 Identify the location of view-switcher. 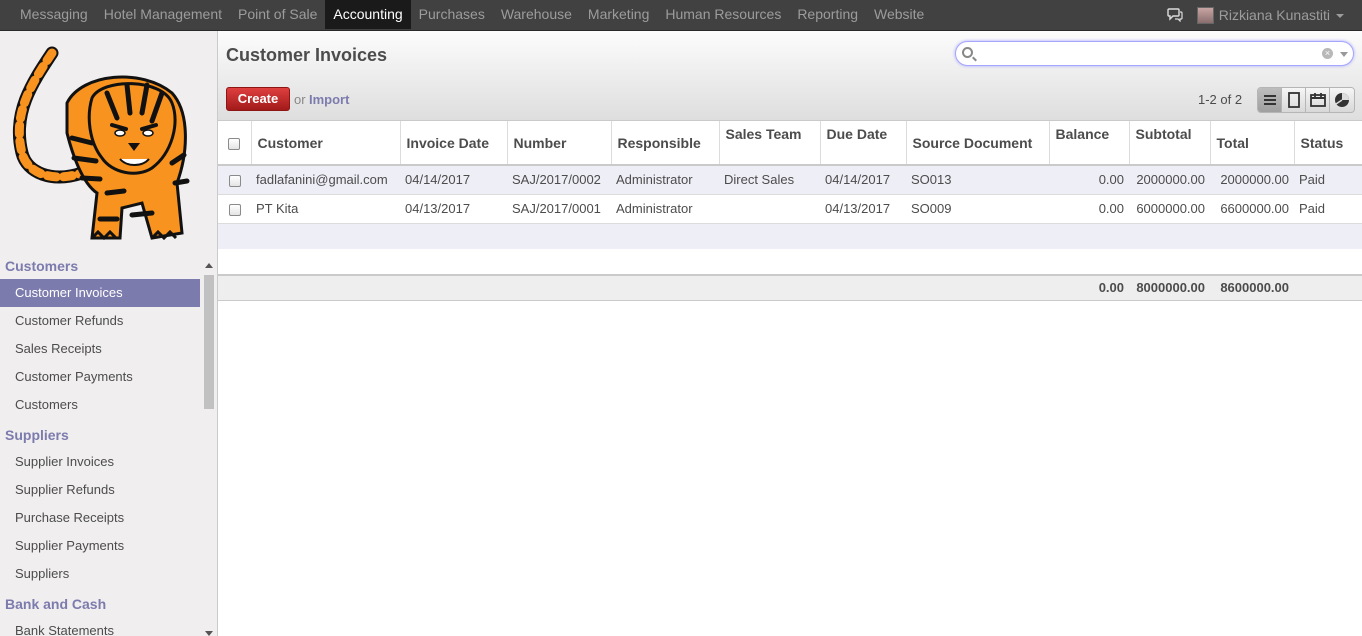
(1306, 100).